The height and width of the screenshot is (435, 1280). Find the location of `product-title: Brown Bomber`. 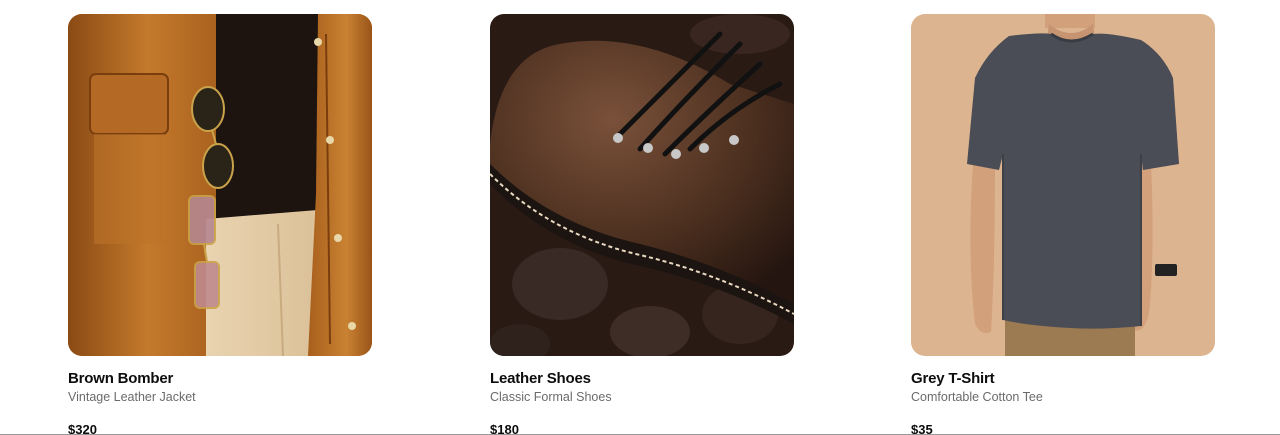

product-title: Brown Bomber is located at coordinates (220, 379).